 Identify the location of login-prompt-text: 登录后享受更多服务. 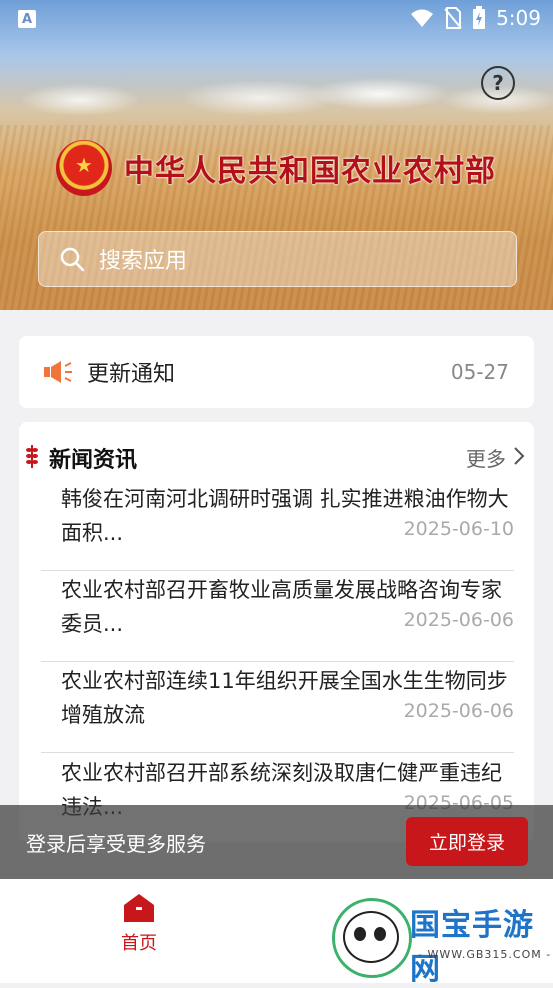
(116, 843).